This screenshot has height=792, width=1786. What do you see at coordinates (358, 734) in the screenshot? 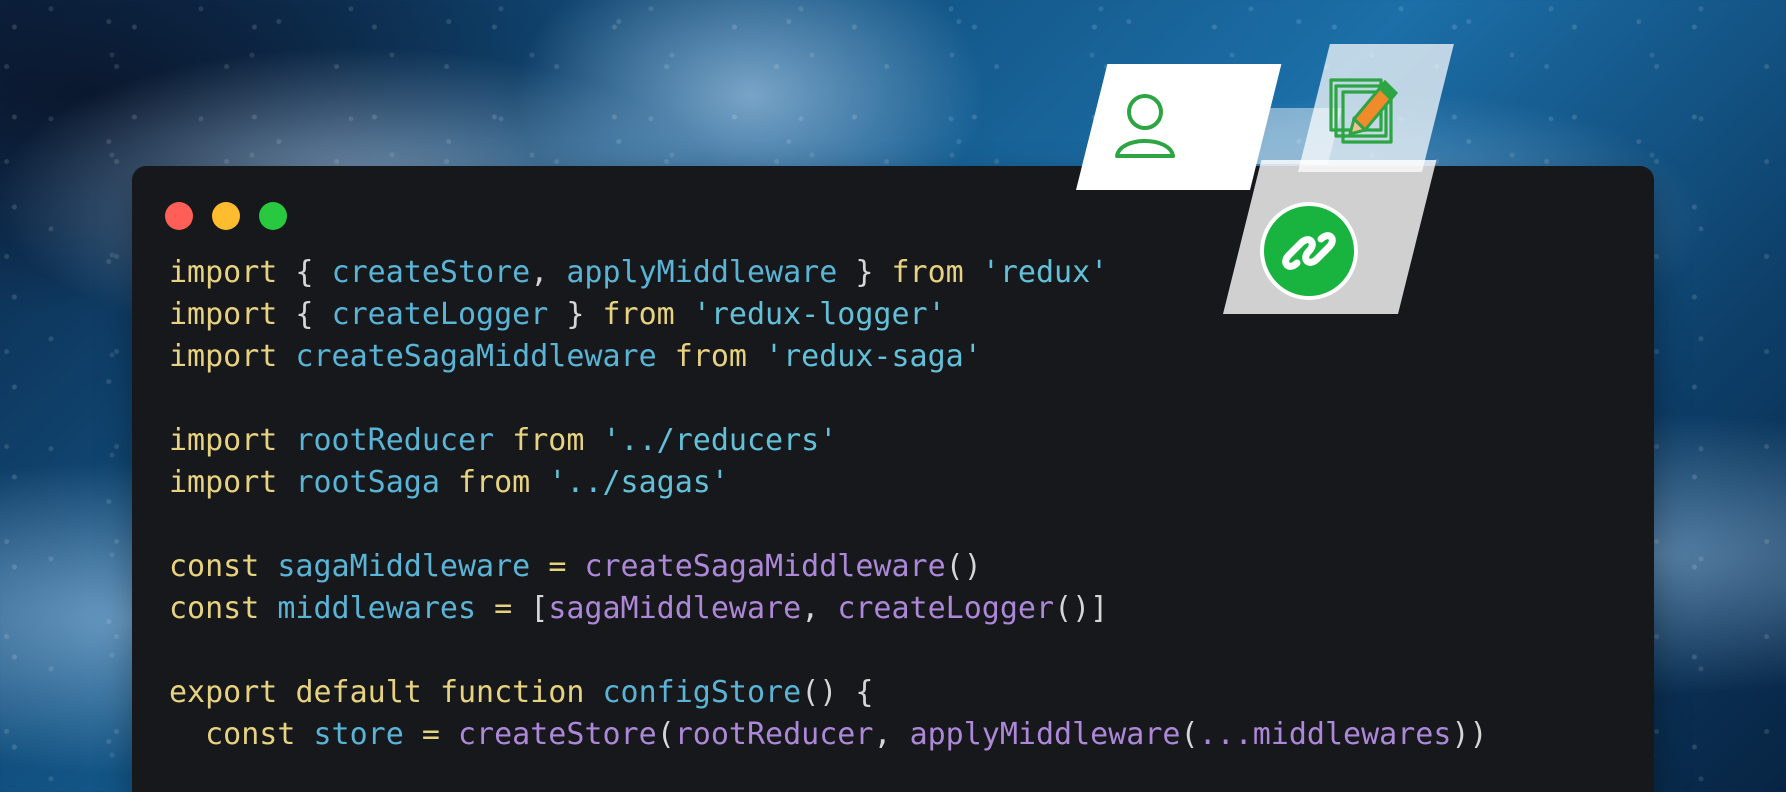
I see `code-token: store` at bounding box center [358, 734].